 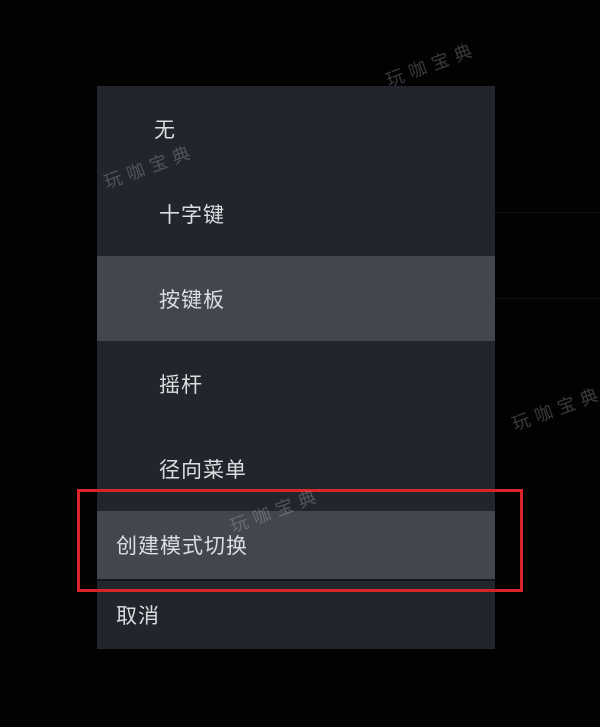 What do you see at coordinates (296, 383) in the screenshot?
I see `menu-item-joystick: 摇杆` at bounding box center [296, 383].